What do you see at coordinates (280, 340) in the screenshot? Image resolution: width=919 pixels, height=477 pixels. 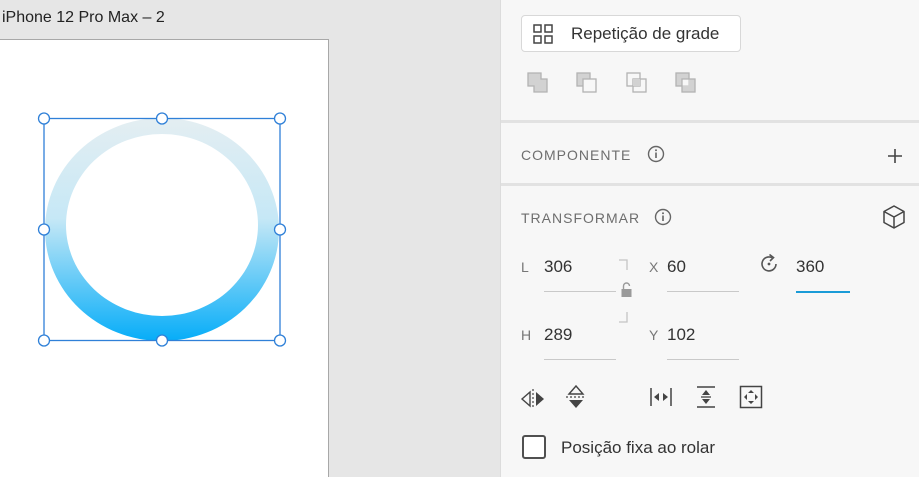 I see `resize-handle-bottom-right` at bounding box center [280, 340].